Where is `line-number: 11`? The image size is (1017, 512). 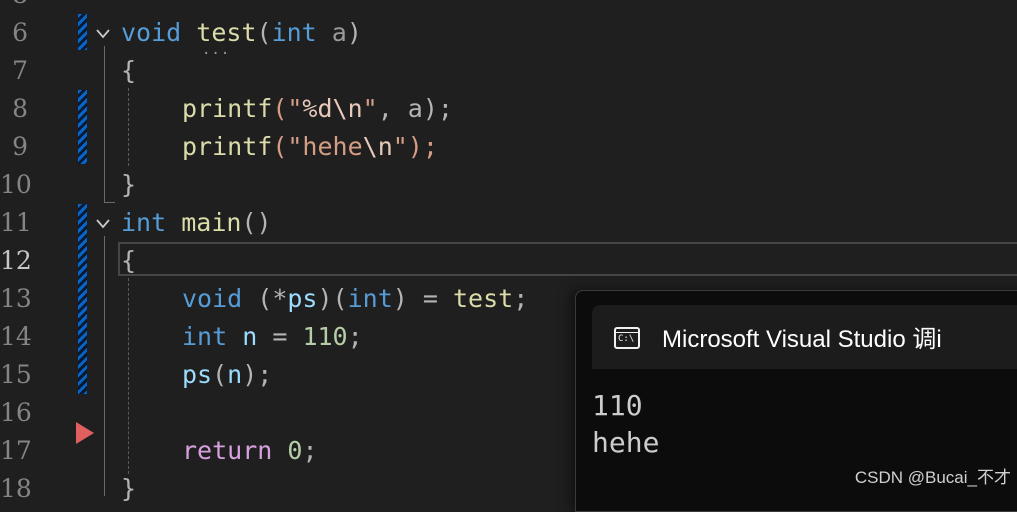
line-number: 11 is located at coordinates (16, 222).